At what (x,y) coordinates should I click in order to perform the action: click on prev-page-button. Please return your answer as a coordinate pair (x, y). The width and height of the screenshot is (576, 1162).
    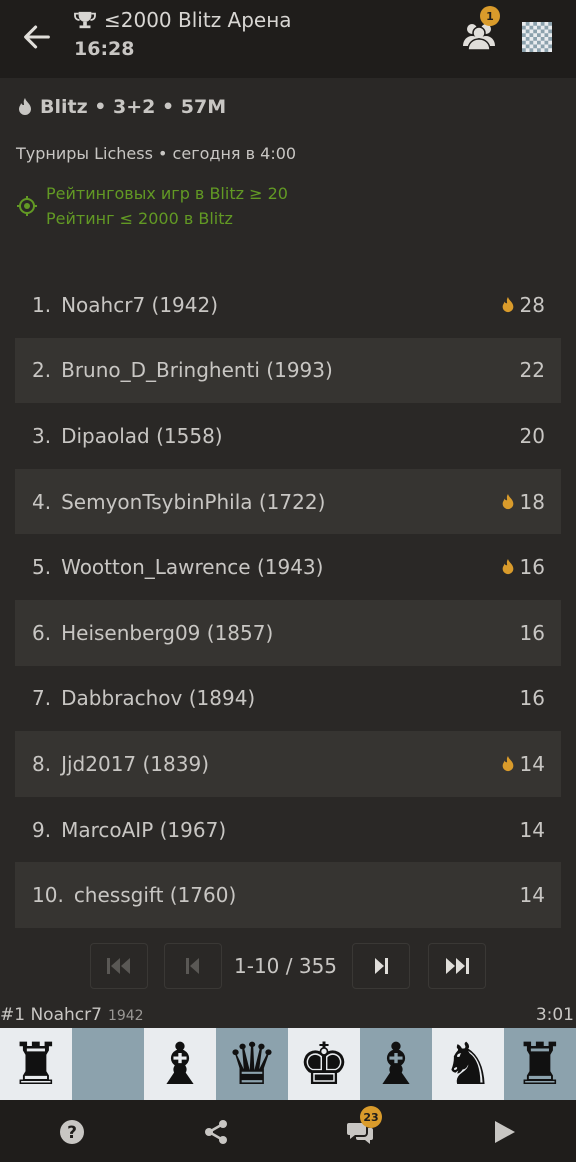
    Looking at the image, I should click on (193, 966).